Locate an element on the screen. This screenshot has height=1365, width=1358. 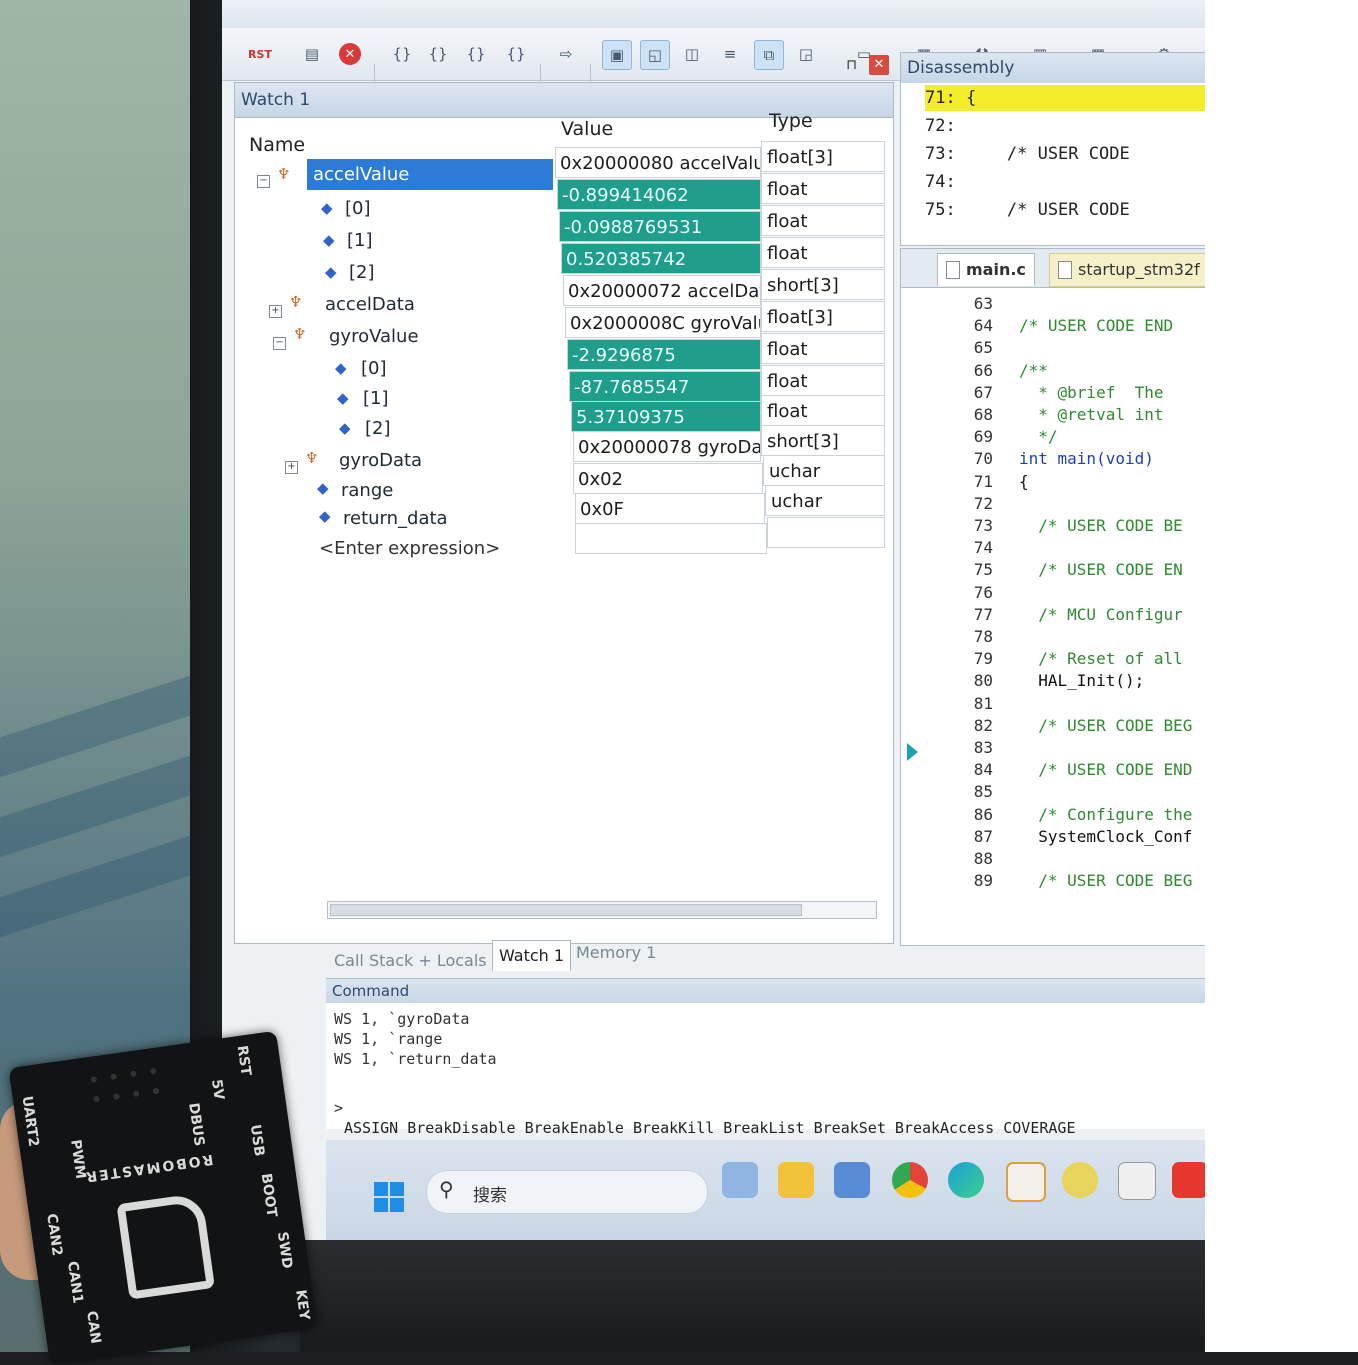
watch-row-name: return_data is located at coordinates (395, 518).